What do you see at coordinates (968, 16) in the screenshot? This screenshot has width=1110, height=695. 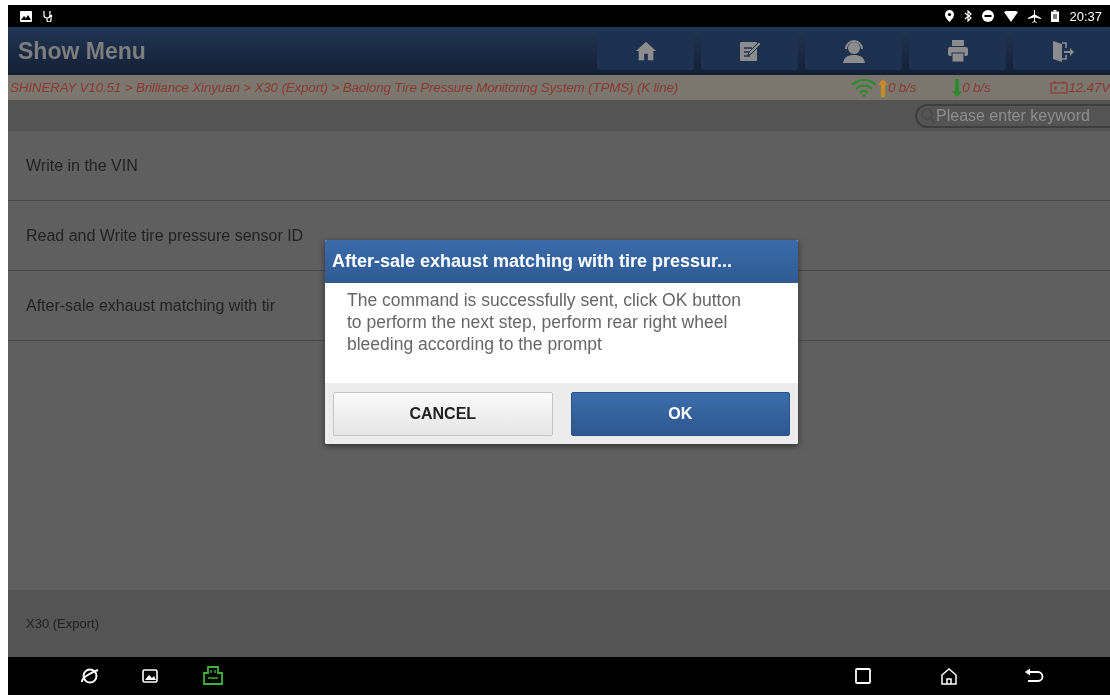 I see `bluetooth-icon` at bounding box center [968, 16].